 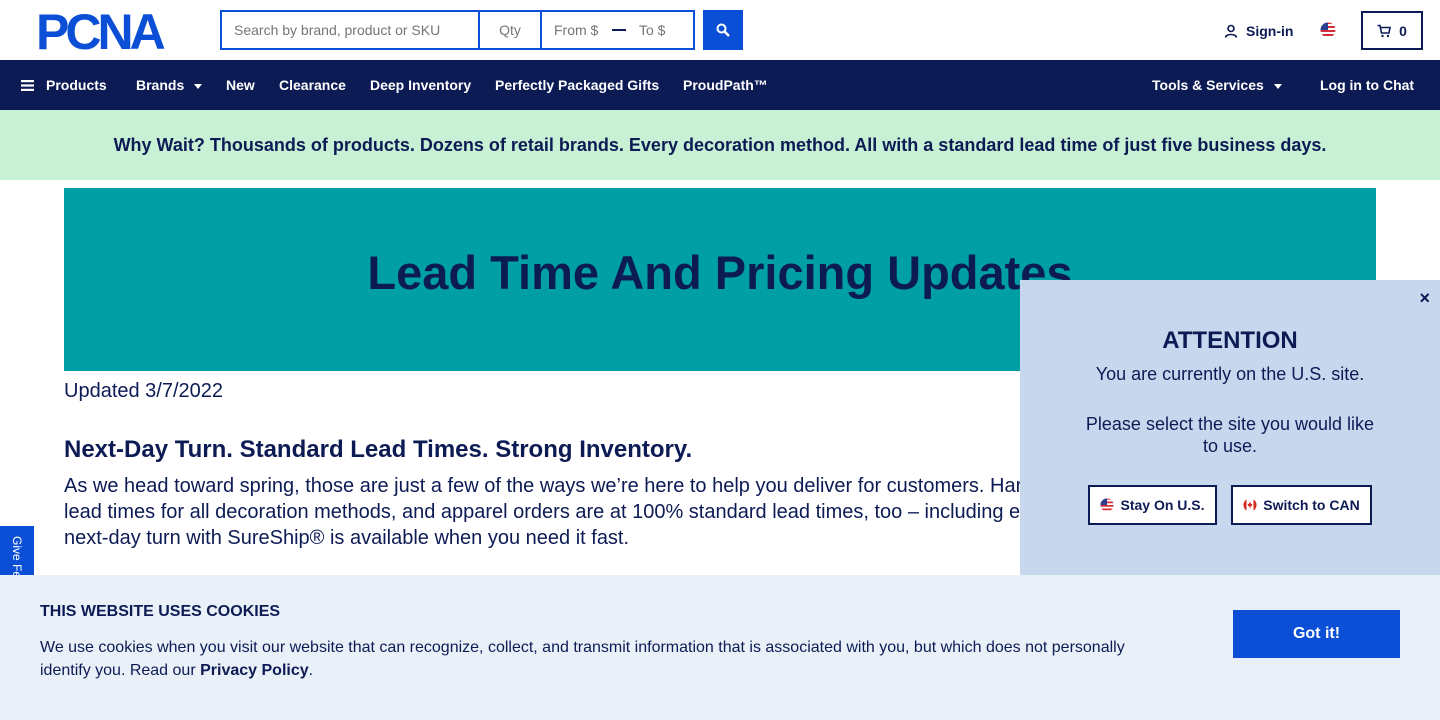 What do you see at coordinates (1162, 505) in the screenshot?
I see `stay-us-label: Stay On U.S.` at bounding box center [1162, 505].